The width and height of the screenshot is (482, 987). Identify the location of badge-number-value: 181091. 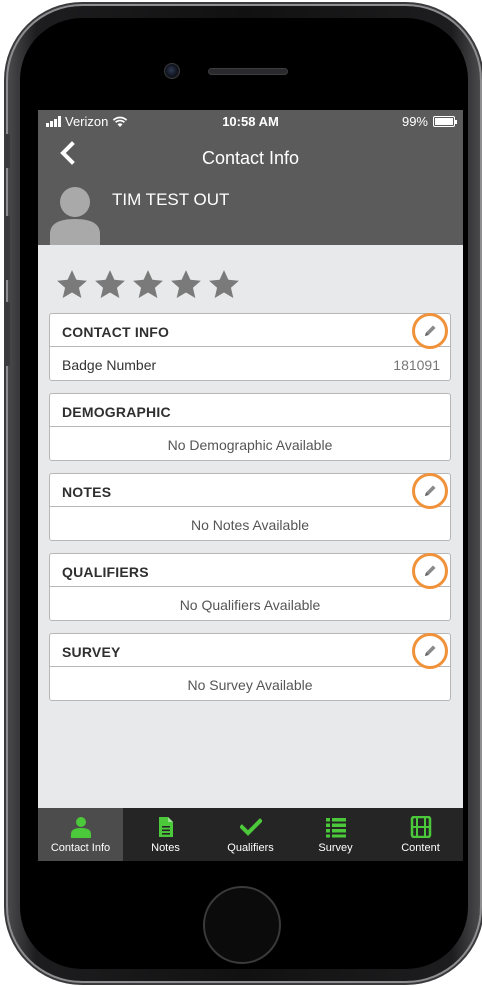
(416, 365).